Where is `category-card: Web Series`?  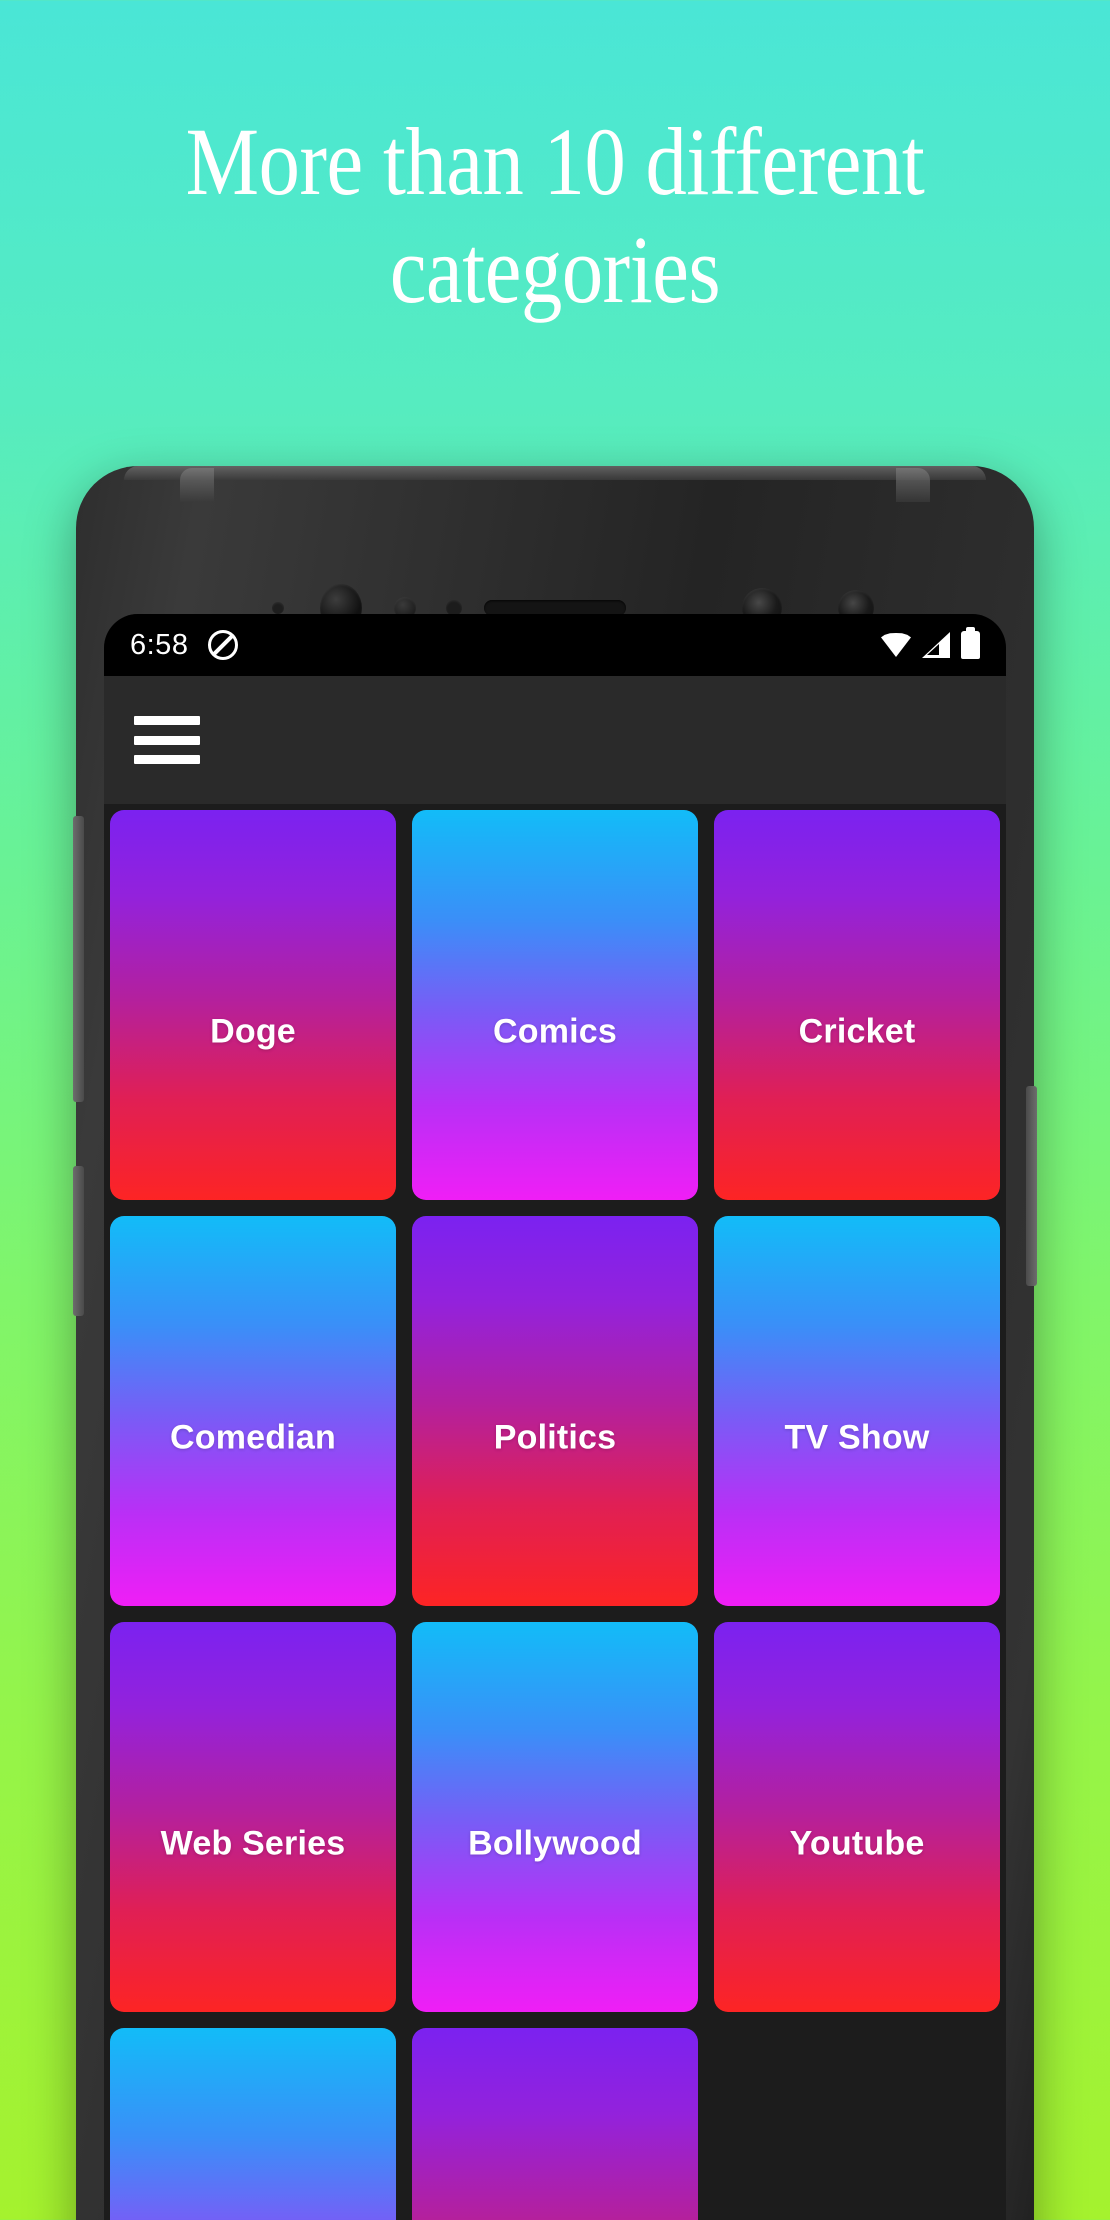
category-card: Web Series is located at coordinates (253, 1817).